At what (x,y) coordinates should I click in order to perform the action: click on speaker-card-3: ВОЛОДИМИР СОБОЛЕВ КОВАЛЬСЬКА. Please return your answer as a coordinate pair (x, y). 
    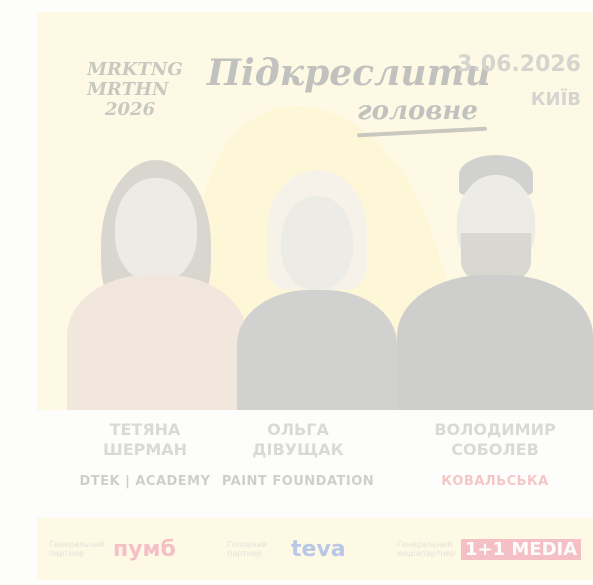
    Looking at the image, I should click on (495, 454).